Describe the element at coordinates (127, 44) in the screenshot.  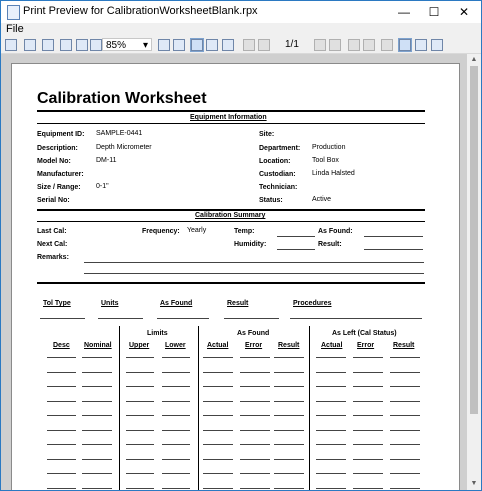
I see `zoom-select: 85% ▾` at that location.